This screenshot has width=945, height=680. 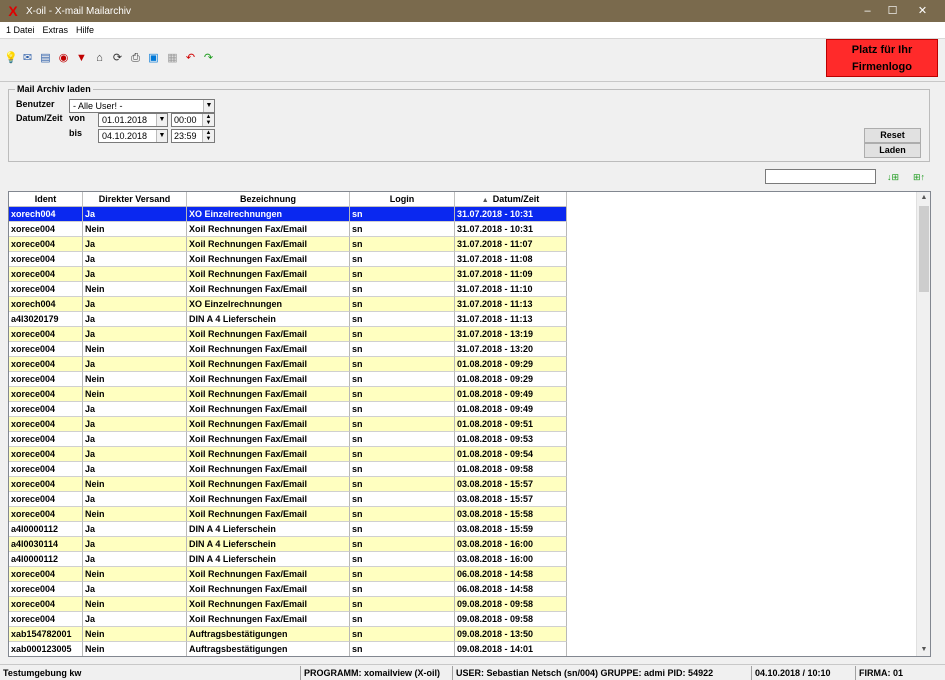 What do you see at coordinates (46, 199) in the screenshot?
I see `col-ident: Ident` at bounding box center [46, 199].